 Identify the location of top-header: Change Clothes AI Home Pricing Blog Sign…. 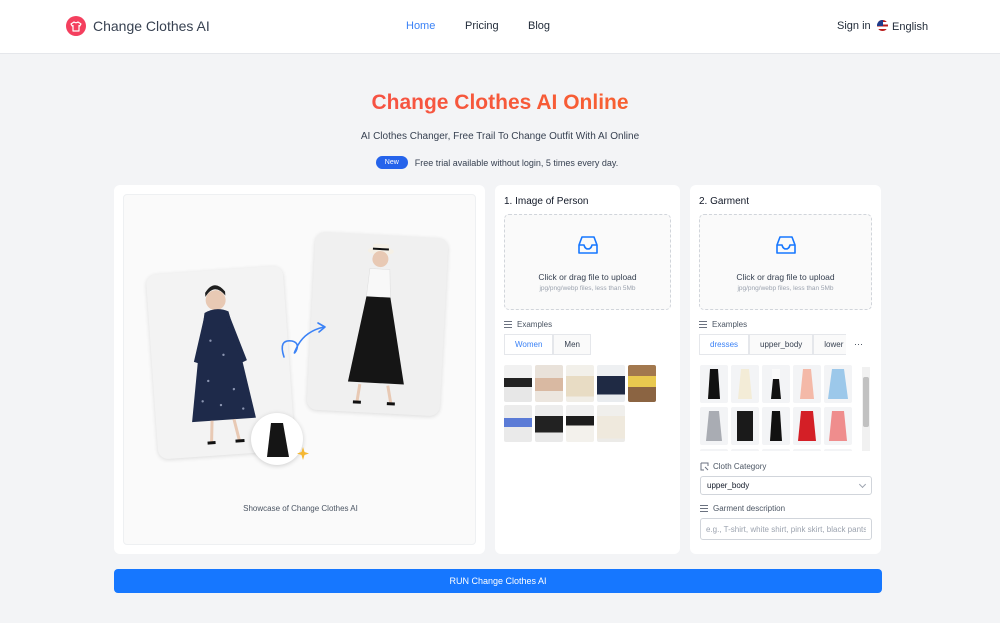
(500, 27).